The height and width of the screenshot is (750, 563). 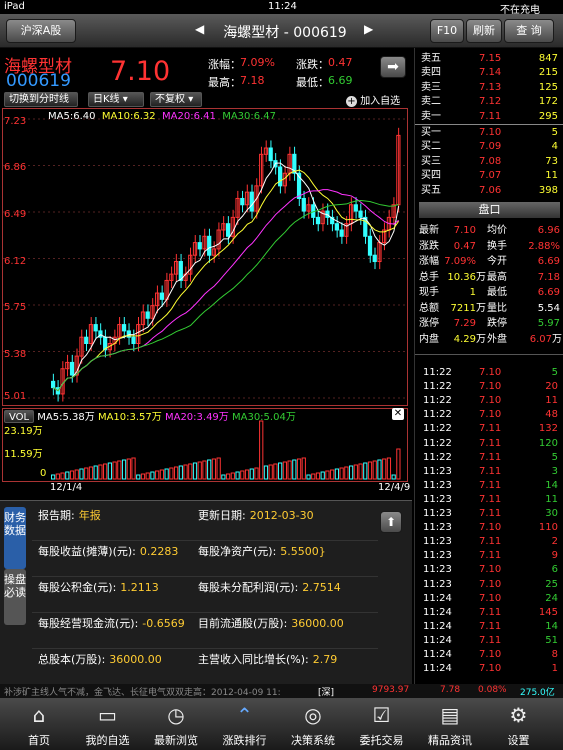 What do you see at coordinates (340, 80) in the screenshot?
I see `low-value: 6.69` at bounding box center [340, 80].